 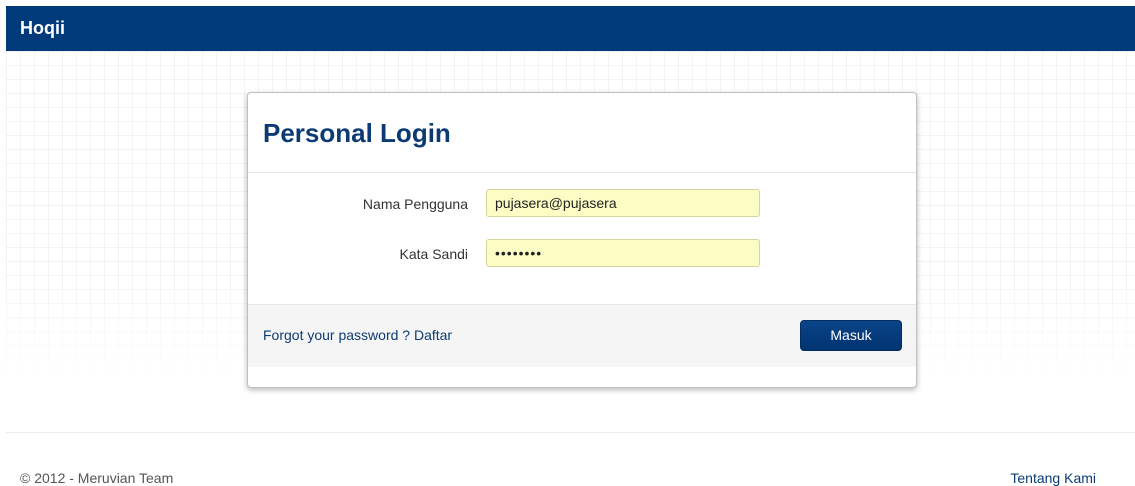 What do you see at coordinates (433, 335) in the screenshot?
I see `register-link: Daftar` at bounding box center [433, 335].